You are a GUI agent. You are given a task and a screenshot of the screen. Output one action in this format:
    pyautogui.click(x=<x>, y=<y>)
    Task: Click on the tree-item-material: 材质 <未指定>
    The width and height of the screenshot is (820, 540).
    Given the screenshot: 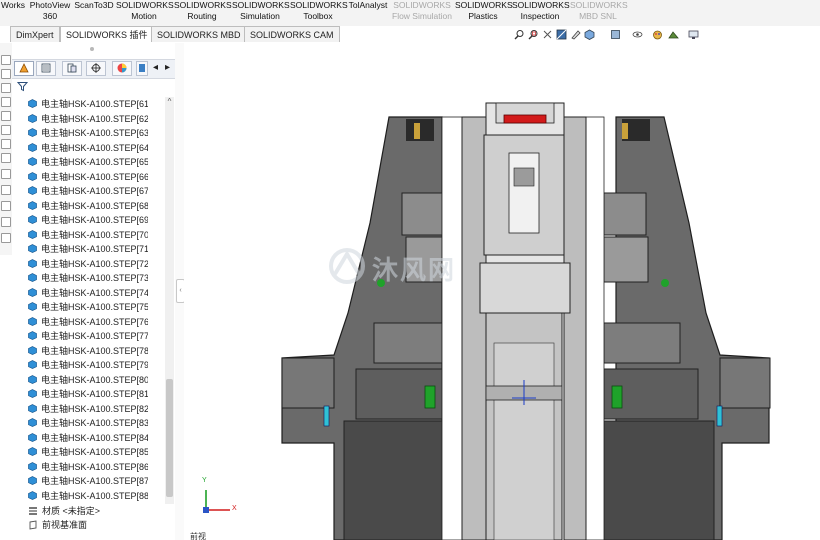 What is the action you would take?
    pyautogui.click(x=64, y=511)
    